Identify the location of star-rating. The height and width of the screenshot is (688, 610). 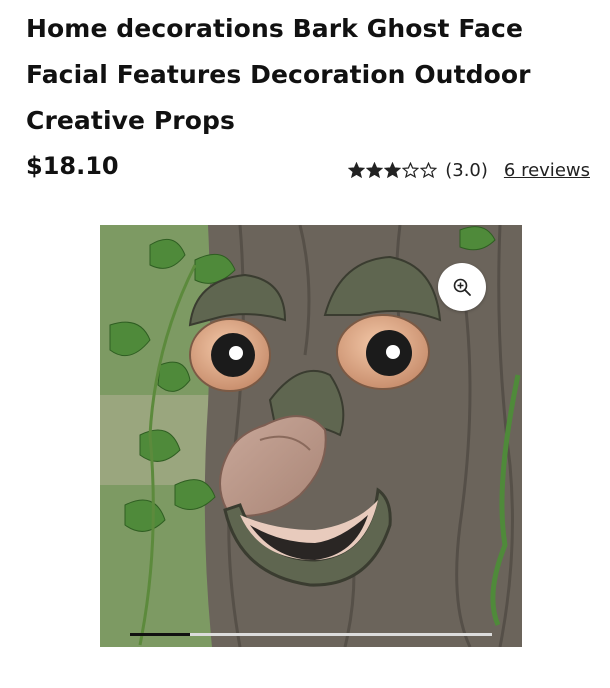
(393, 170).